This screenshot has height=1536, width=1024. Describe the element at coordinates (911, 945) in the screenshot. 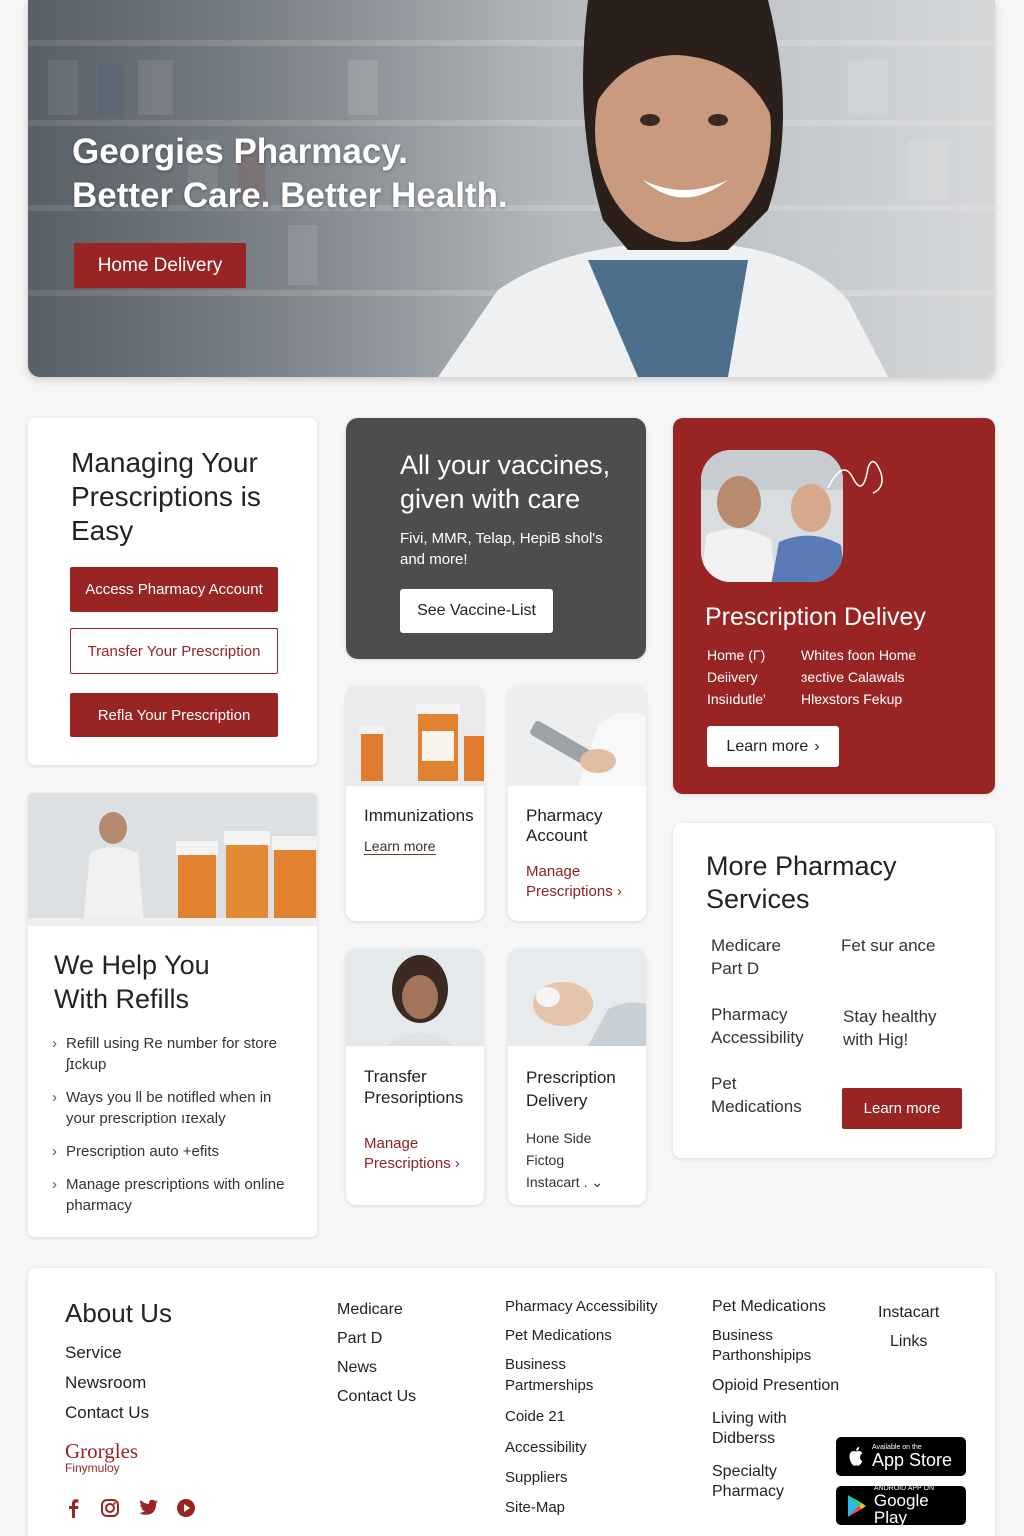

I see `service-pet-insurance-link: Fet sur ance` at that location.